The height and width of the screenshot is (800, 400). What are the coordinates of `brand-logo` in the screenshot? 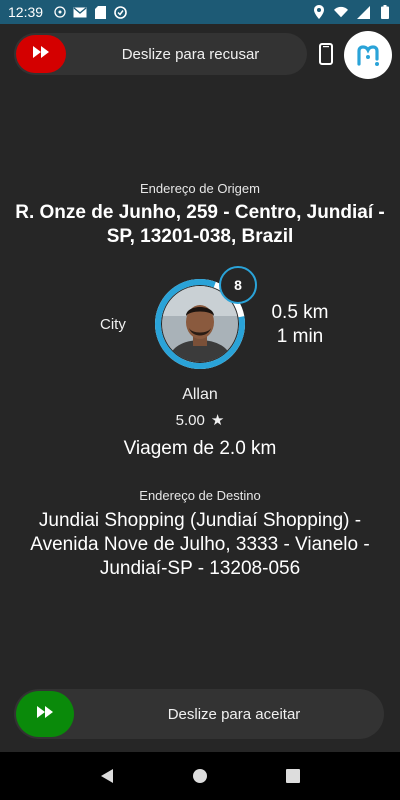 It's located at (368, 55).